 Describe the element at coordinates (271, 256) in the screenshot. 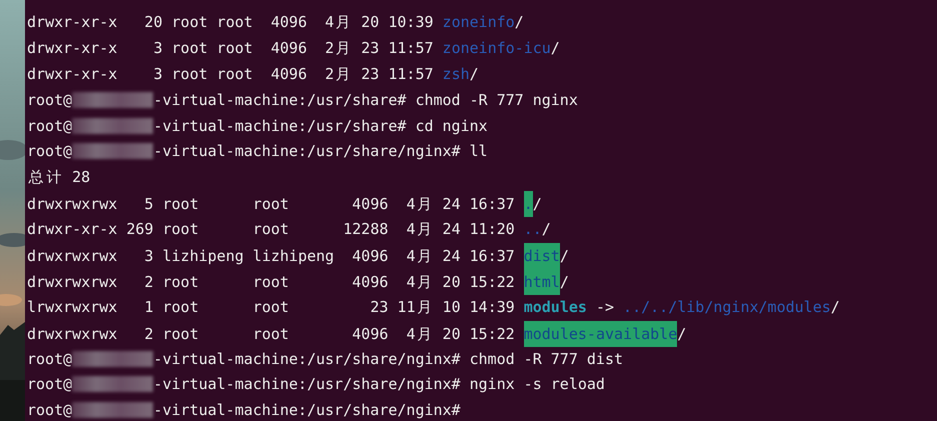

I see `file-details: drwxrwxrwx 3 lizhipeng lizhipeng 4096 4月 24 16:37` at that location.